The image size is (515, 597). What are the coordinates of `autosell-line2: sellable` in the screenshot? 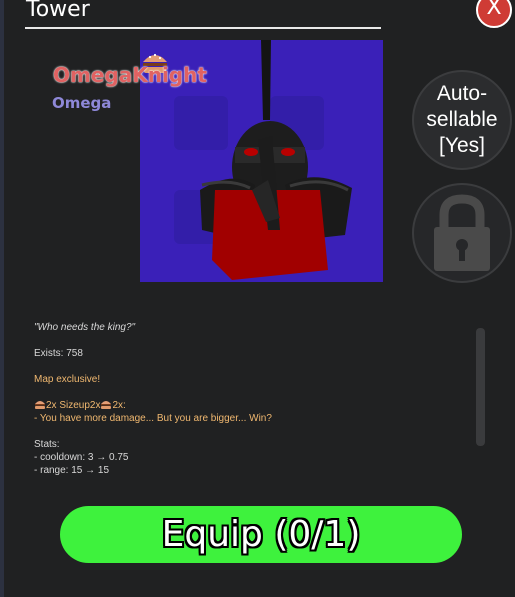 It's located at (462, 119).